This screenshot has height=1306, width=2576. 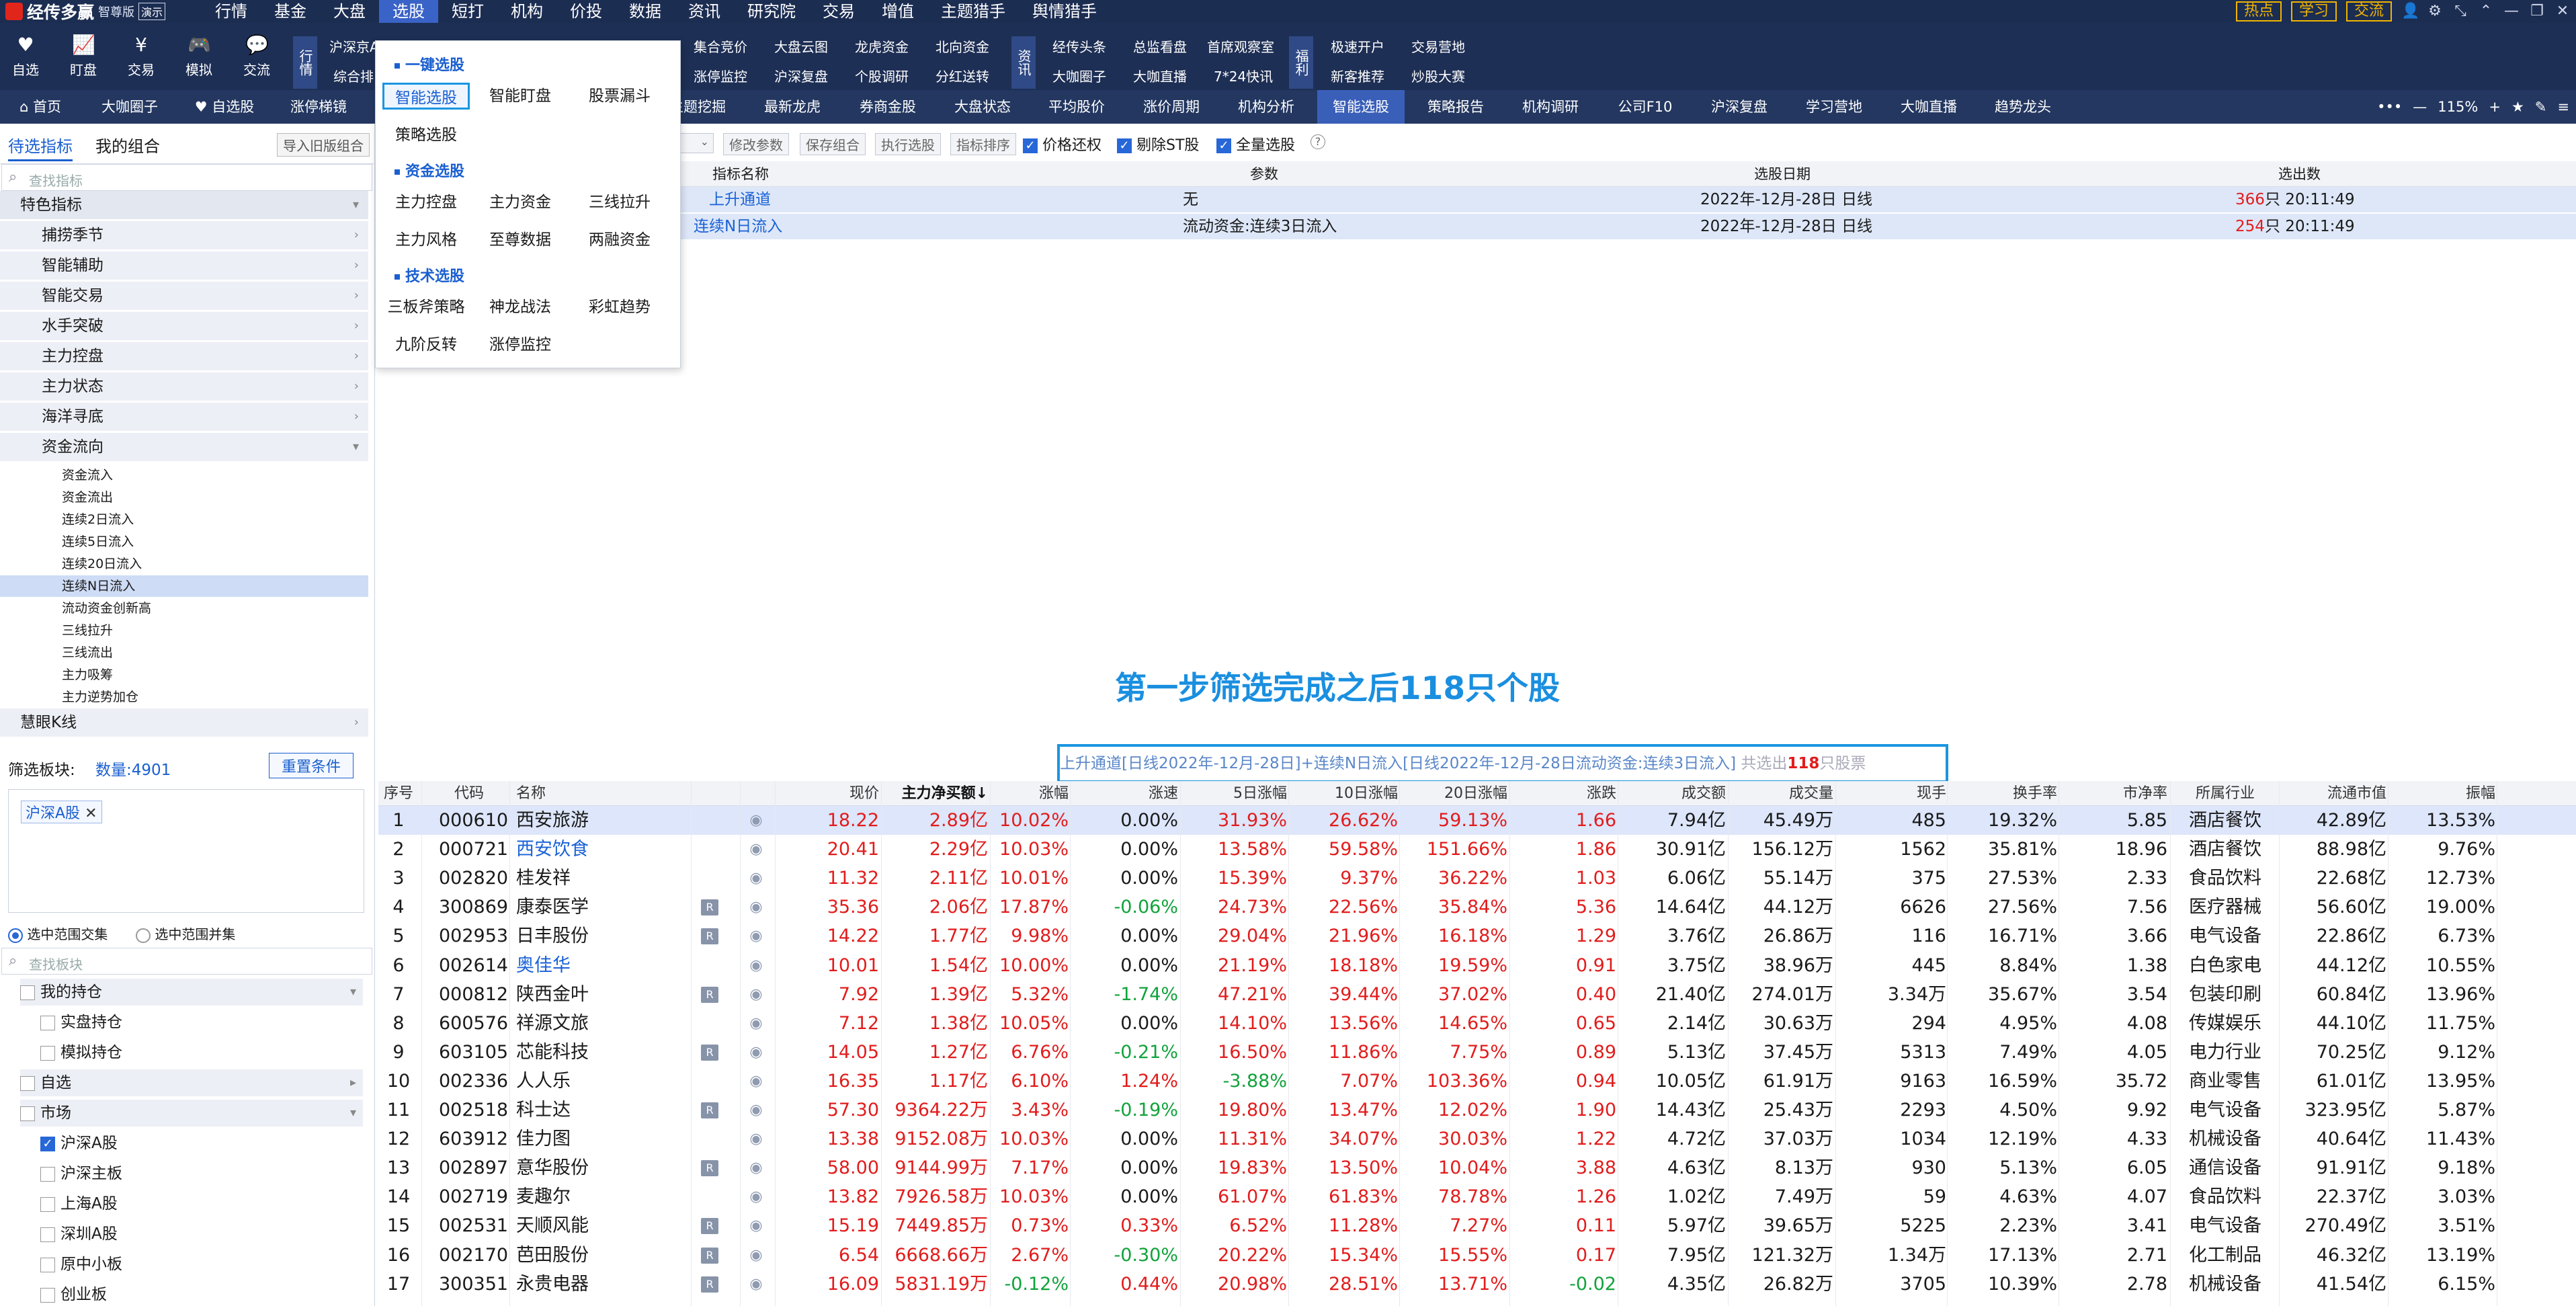 I want to click on tree-item-10: 创业板, so click(x=201, y=1293).